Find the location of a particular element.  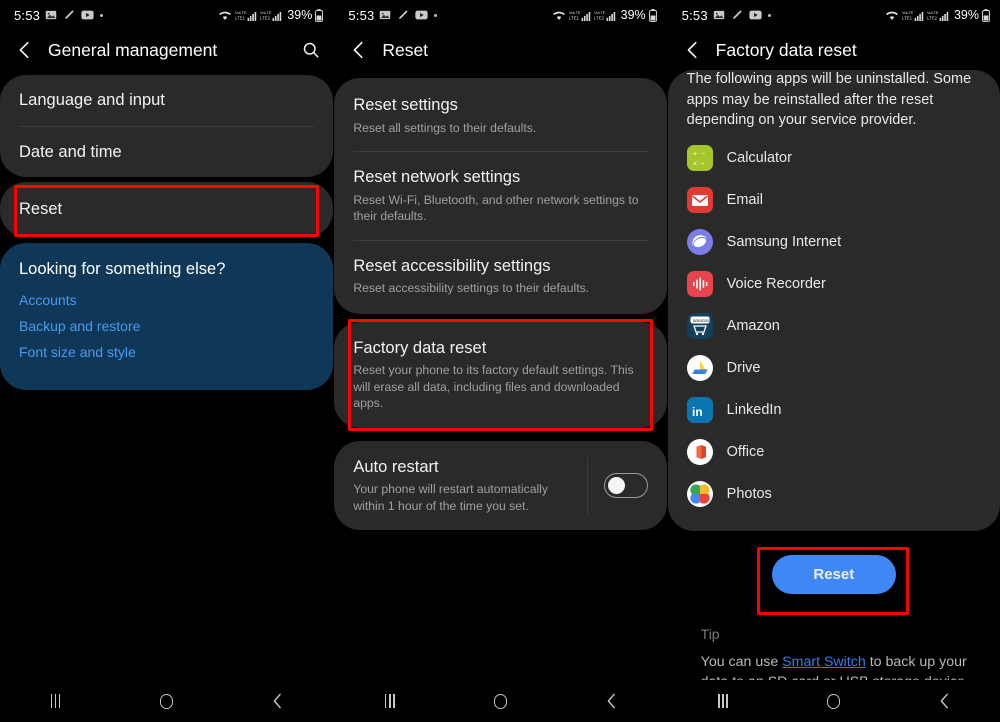

list-item-label: Date and time is located at coordinates (70, 151).